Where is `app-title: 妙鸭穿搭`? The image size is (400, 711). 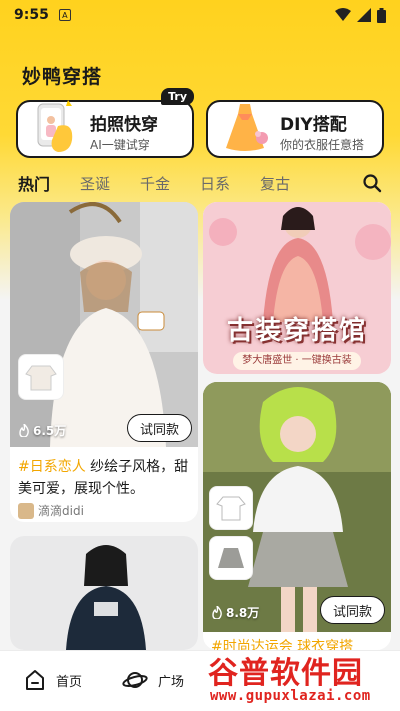 app-title: 妙鸭穿搭 is located at coordinates (62, 77).